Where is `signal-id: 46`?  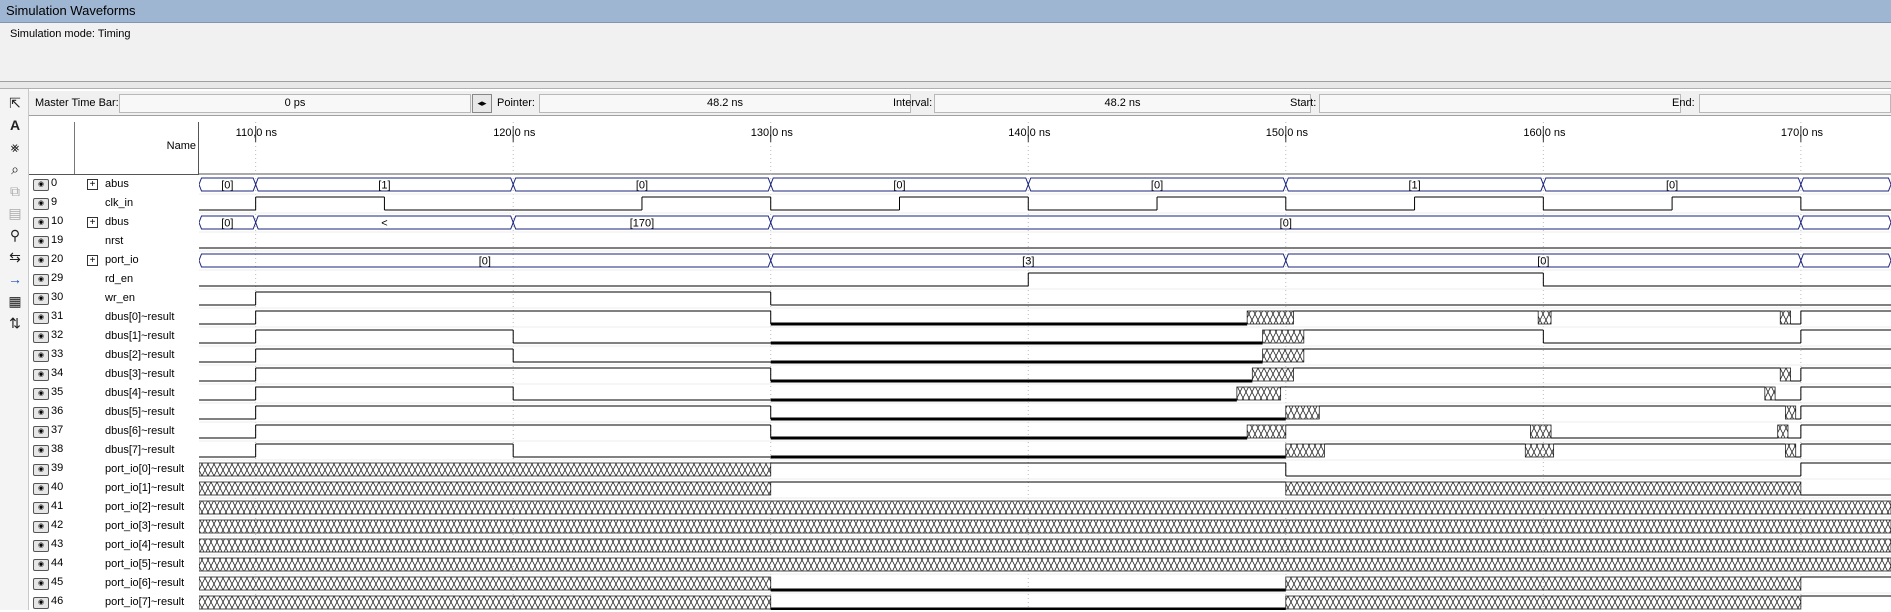
signal-id: 46 is located at coordinates (57, 601).